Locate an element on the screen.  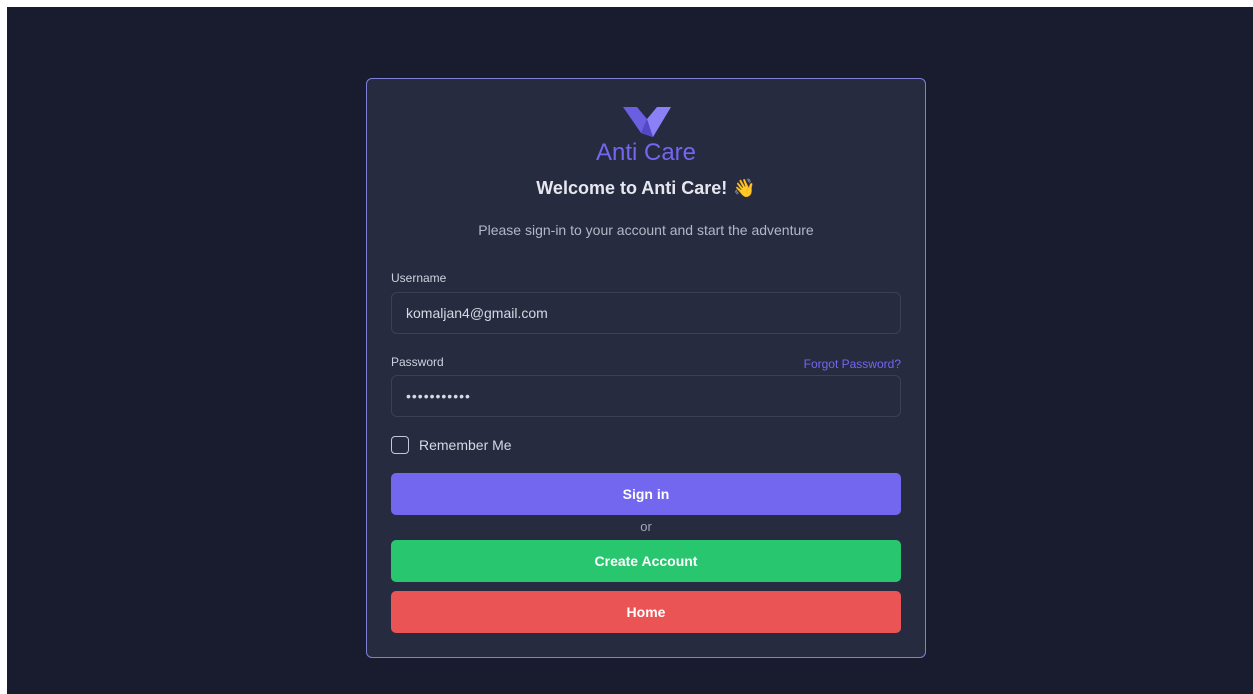
sign-in-button: Sign in is located at coordinates (646, 494).